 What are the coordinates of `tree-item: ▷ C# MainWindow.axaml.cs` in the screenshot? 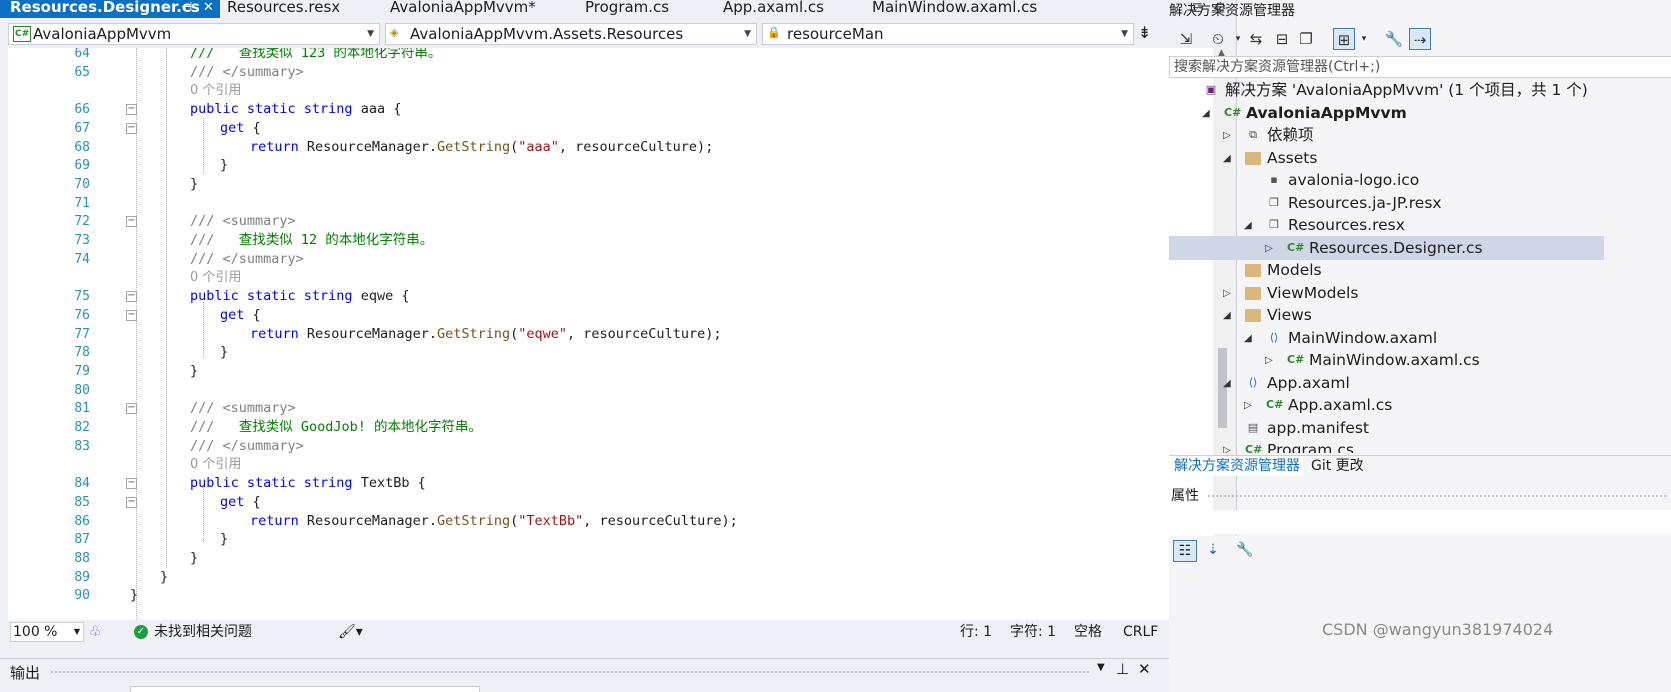 It's located at (1386, 360).